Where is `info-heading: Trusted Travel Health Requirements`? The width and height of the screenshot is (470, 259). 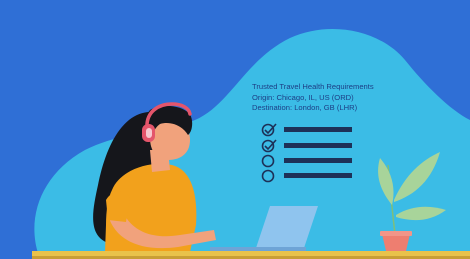 info-heading: Trusted Travel Health Requirements is located at coordinates (313, 86).